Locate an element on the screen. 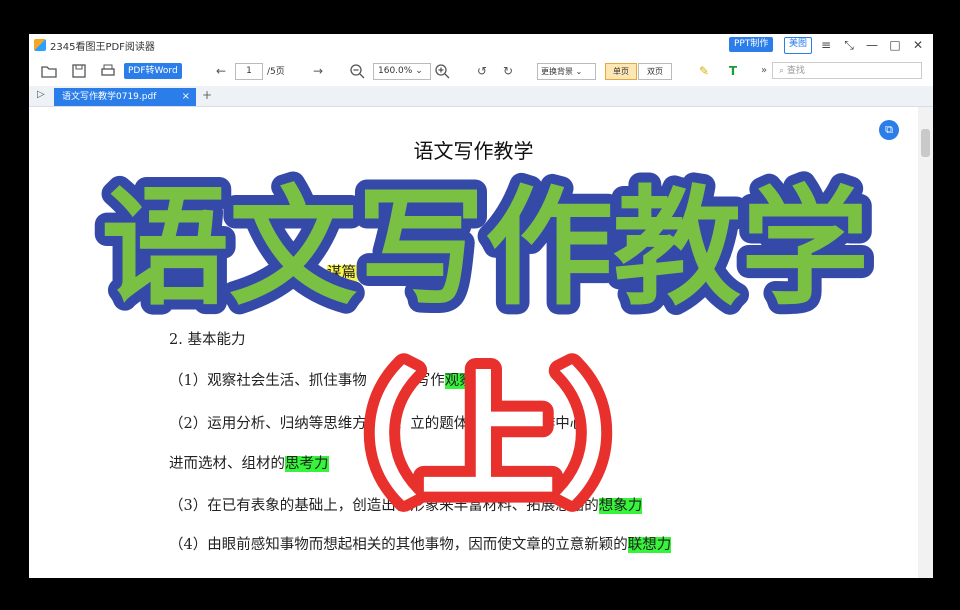  zoom-value: 160.0% is located at coordinates (395, 71).